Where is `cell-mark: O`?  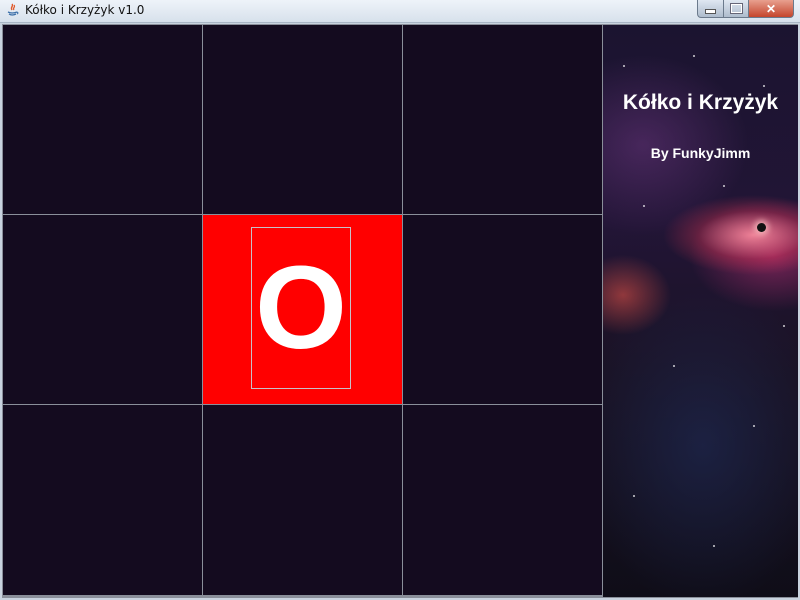
cell-mark: O is located at coordinates (301, 308).